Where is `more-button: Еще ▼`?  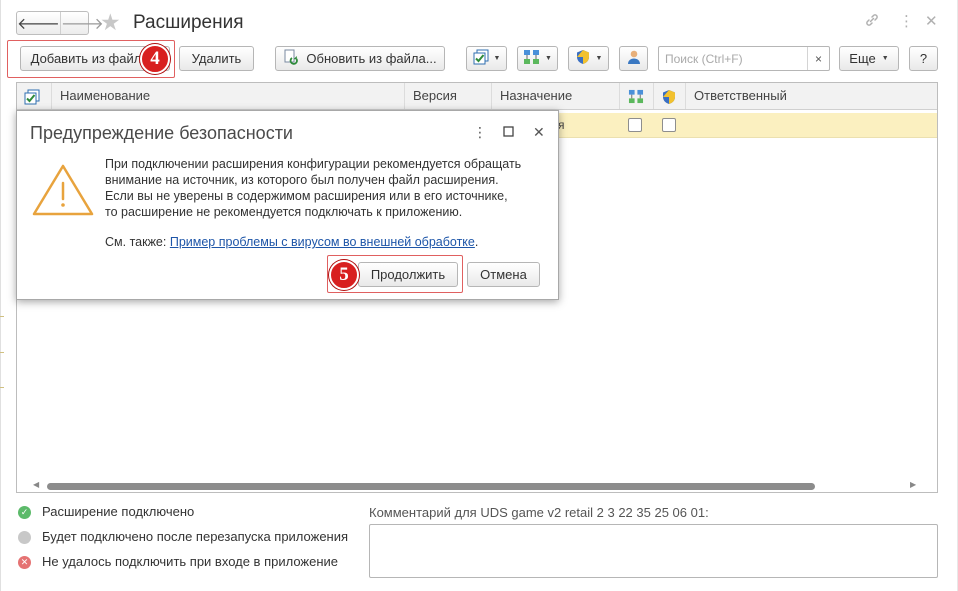 more-button: Еще ▼ is located at coordinates (869, 58).